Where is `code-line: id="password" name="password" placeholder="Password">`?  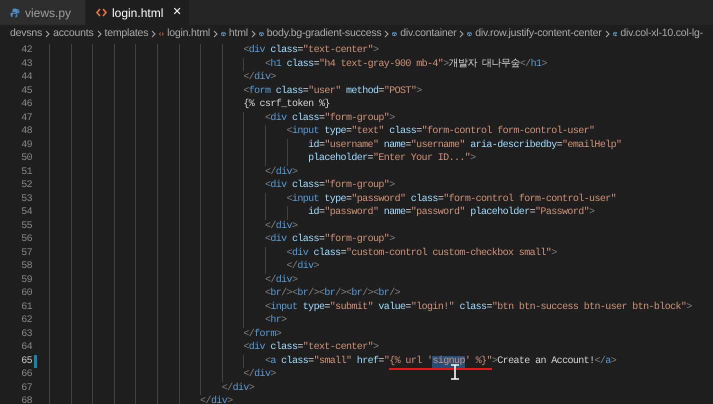 code-line: id="password" name="password" placeholder="Password"> is located at coordinates (451, 213).